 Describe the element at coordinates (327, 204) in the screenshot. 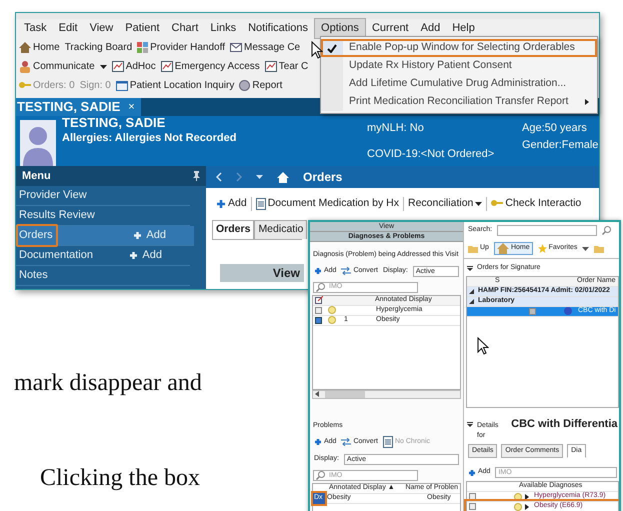

I see `toolbar-button: Document Medication by Hx` at that location.